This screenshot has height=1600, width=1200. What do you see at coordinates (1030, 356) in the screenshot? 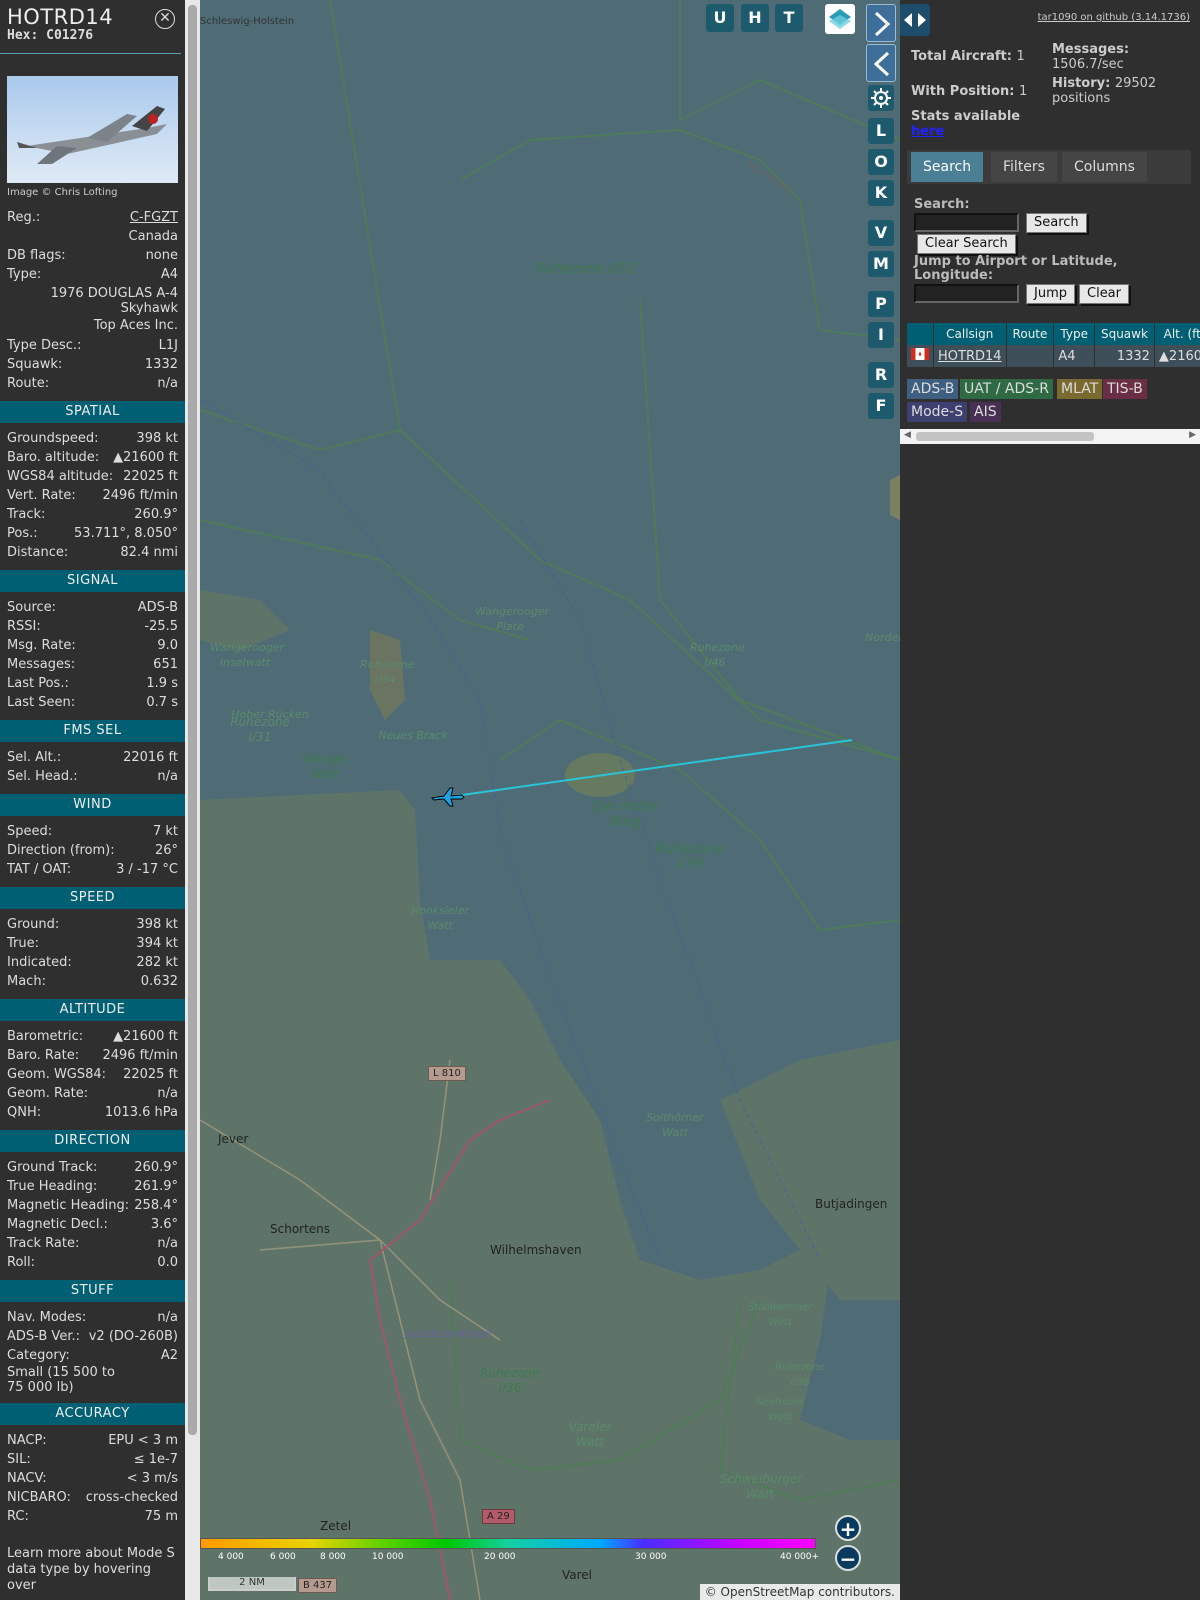
I see `row-route` at bounding box center [1030, 356].